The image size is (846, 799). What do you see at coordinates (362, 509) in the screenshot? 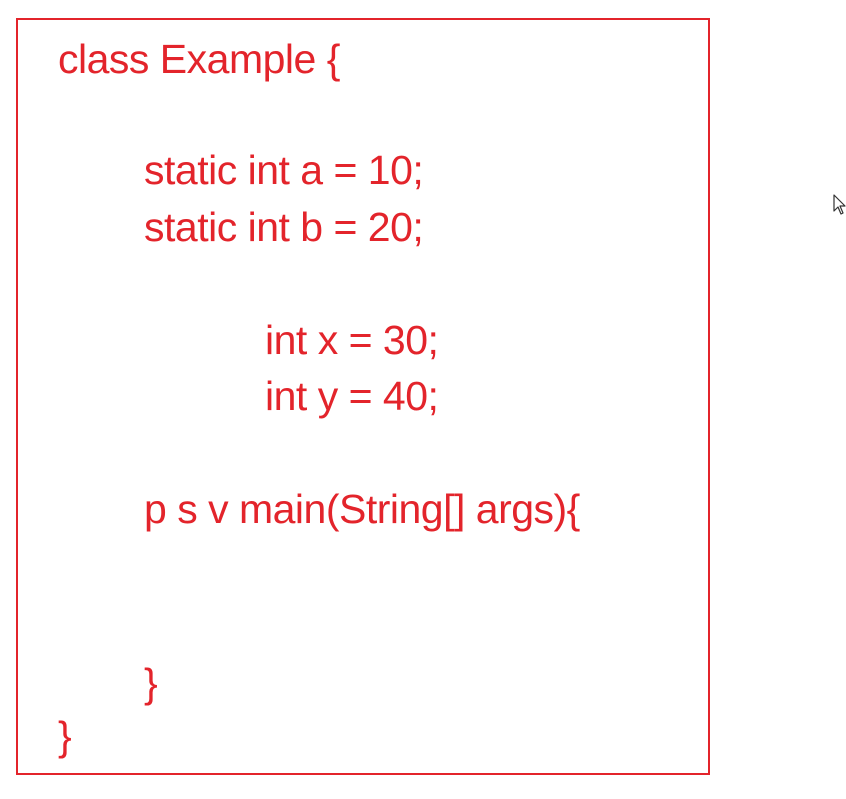
I see `code-line-main-method: p s v main(String[] args){` at bounding box center [362, 509].